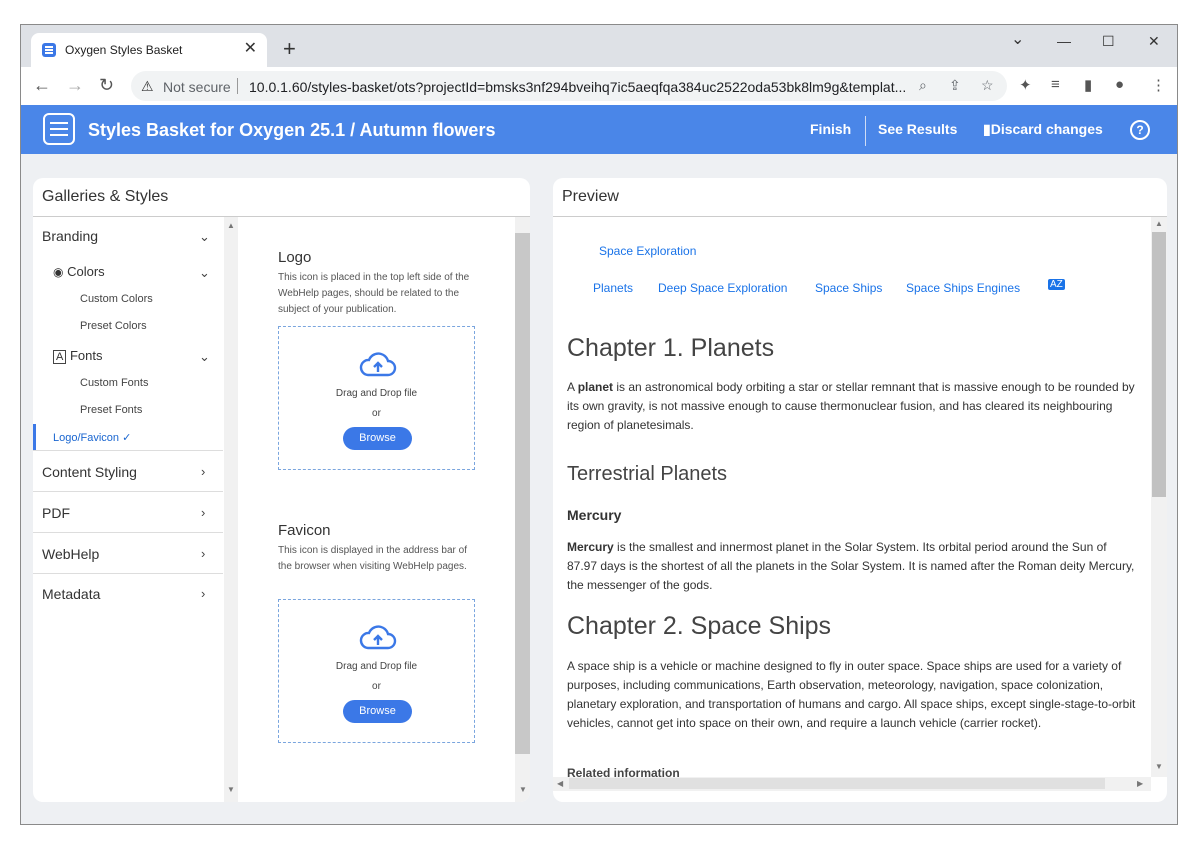 The image size is (1200, 850). I want to click on bookmark-star-icon: ☆, so click(987, 85).